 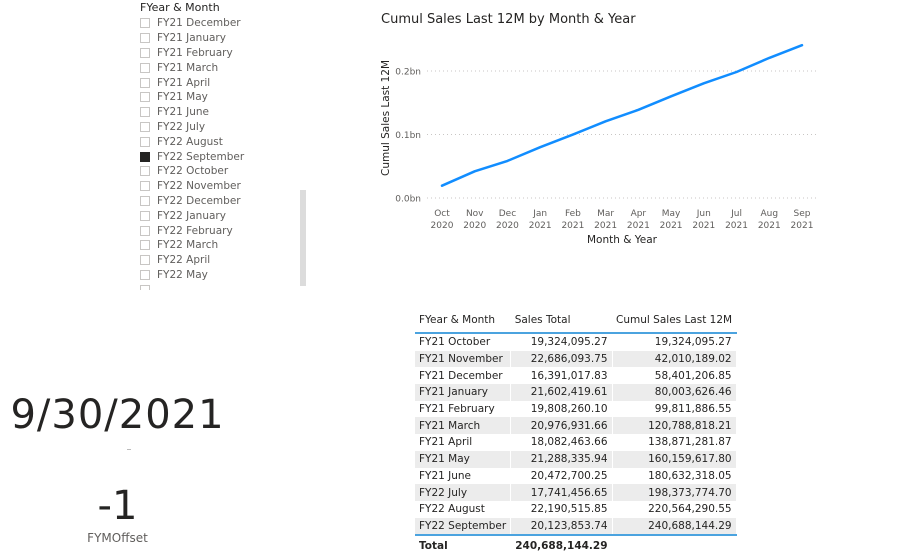 What do you see at coordinates (199, 200) in the screenshot?
I see `slicer-item-label: FY22 December` at bounding box center [199, 200].